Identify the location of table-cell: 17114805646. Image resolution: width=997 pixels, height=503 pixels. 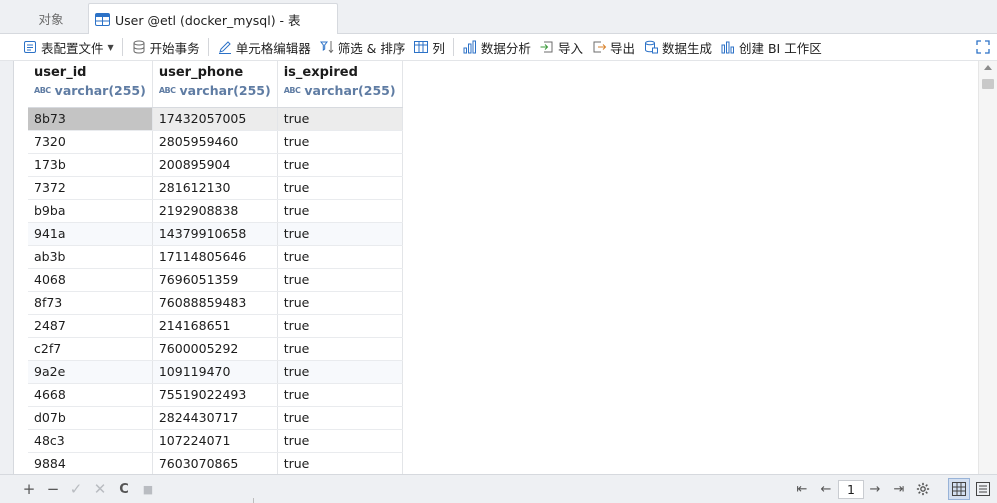
(215, 257).